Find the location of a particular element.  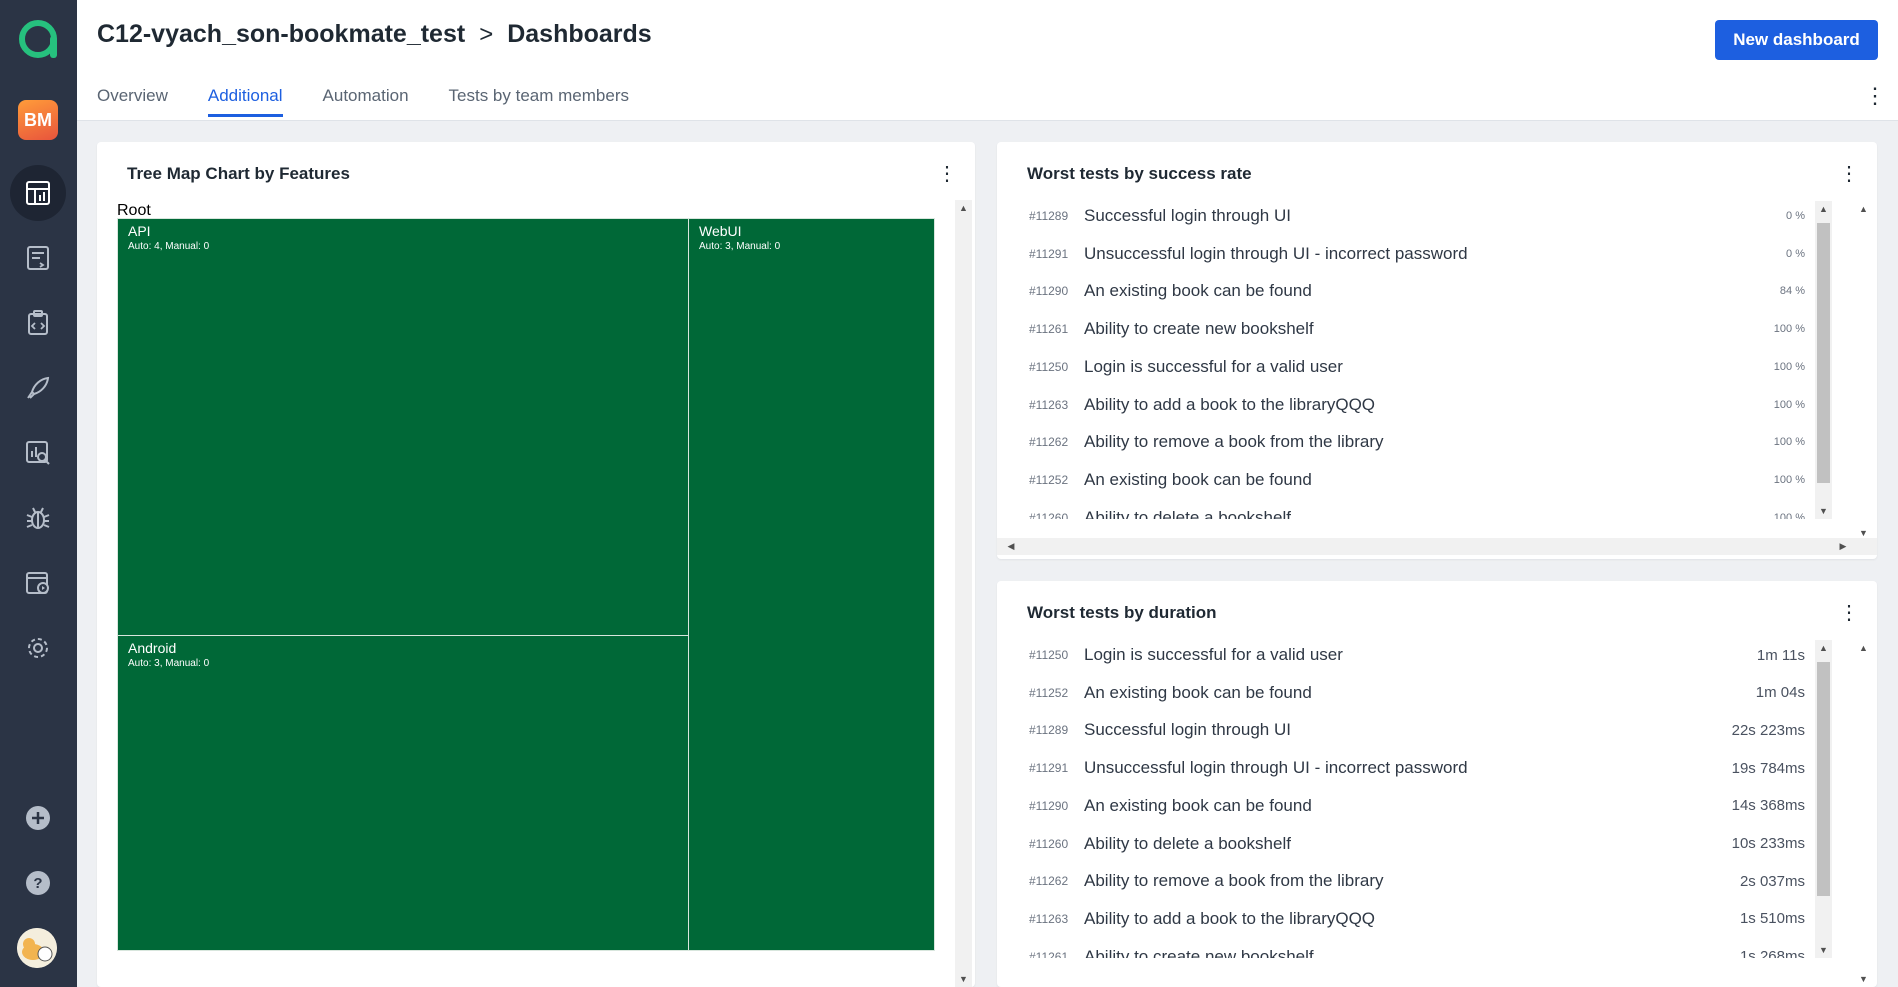

new-dashboard-button: New dashboard is located at coordinates (1796, 40).